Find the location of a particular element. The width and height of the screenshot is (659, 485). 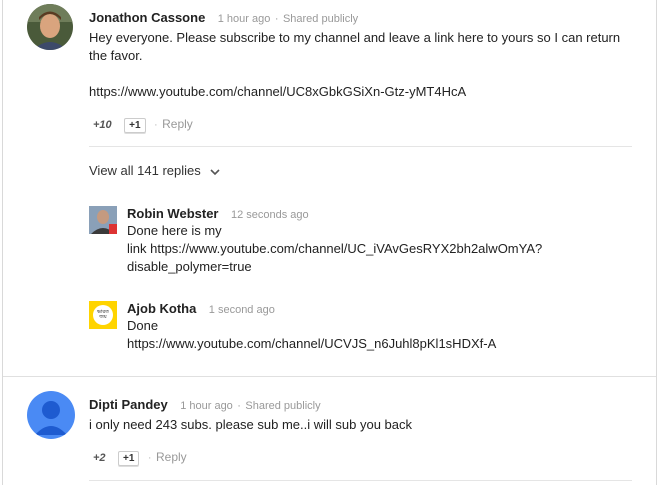

default-avatar-icon is located at coordinates (51, 415).